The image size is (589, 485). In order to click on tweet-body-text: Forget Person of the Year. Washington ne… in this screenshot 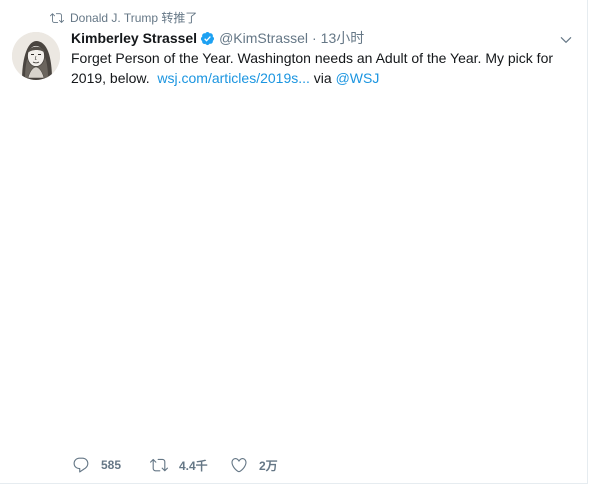, I will do `click(312, 68)`.